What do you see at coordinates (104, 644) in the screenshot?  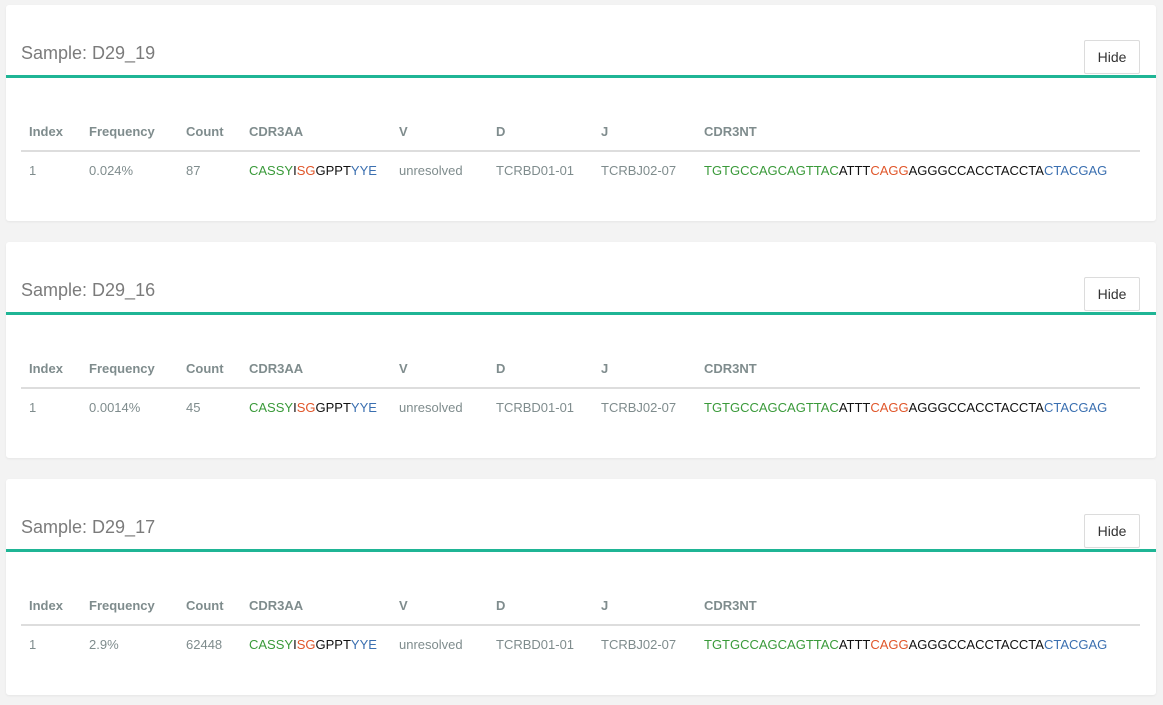 I see `cell-frequency: 2.9%` at bounding box center [104, 644].